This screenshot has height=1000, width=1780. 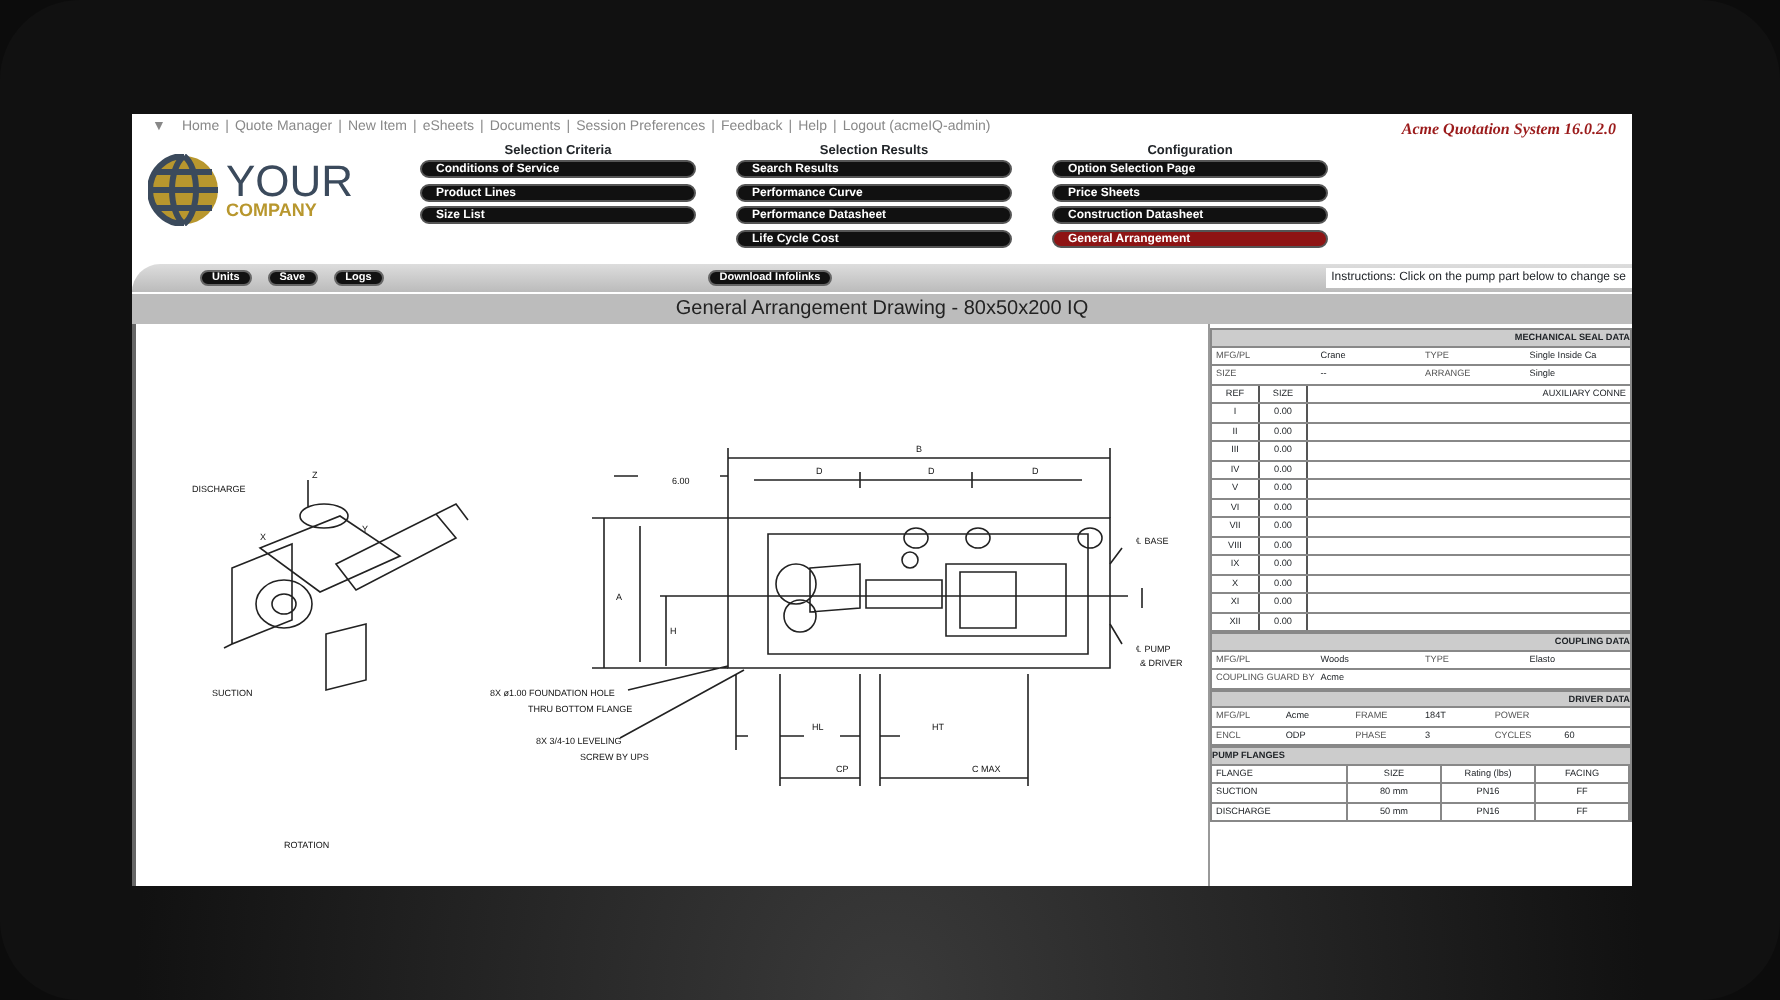 What do you see at coordinates (882, 308) in the screenshot?
I see `drawing-title: General Arrangement Drawing - 80x50x200 IQ` at bounding box center [882, 308].